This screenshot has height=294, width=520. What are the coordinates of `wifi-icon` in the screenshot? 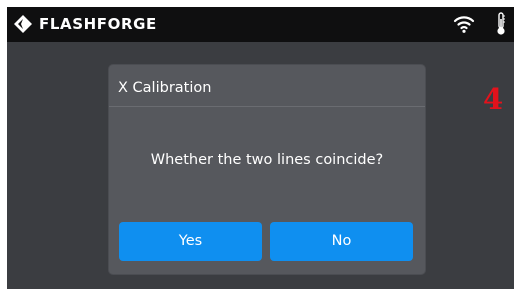 It's located at (464, 24).